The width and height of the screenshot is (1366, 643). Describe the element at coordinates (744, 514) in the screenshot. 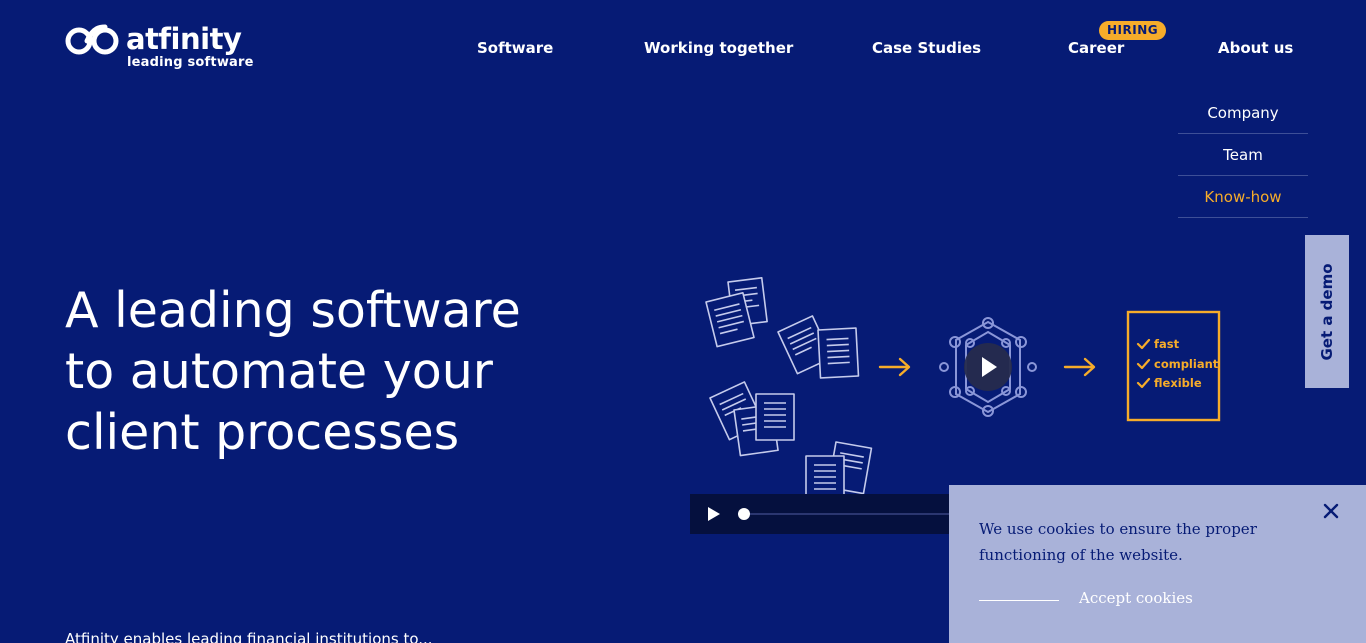

I see `video-progress-handle` at that location.